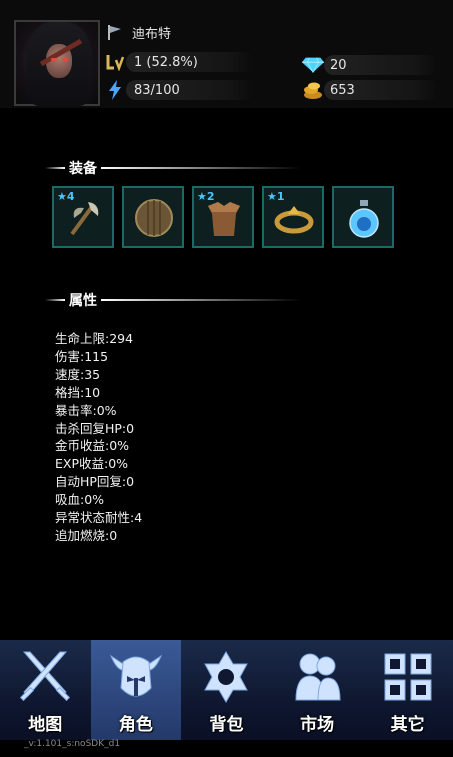 The height and width of the screenshot is (757, 453). I want to click on level-text: 1 (52.8%), so click(190, 62).